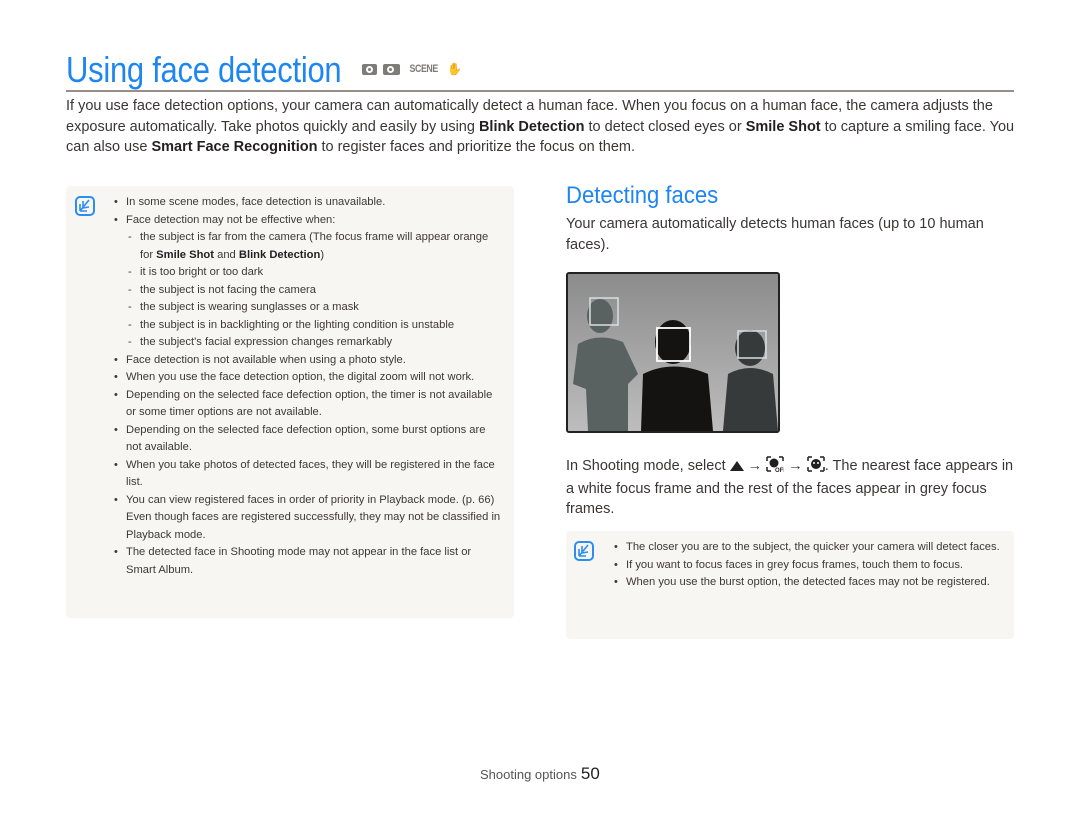  I want to click on footer-section-name: Shooting options, so click(528, 774).